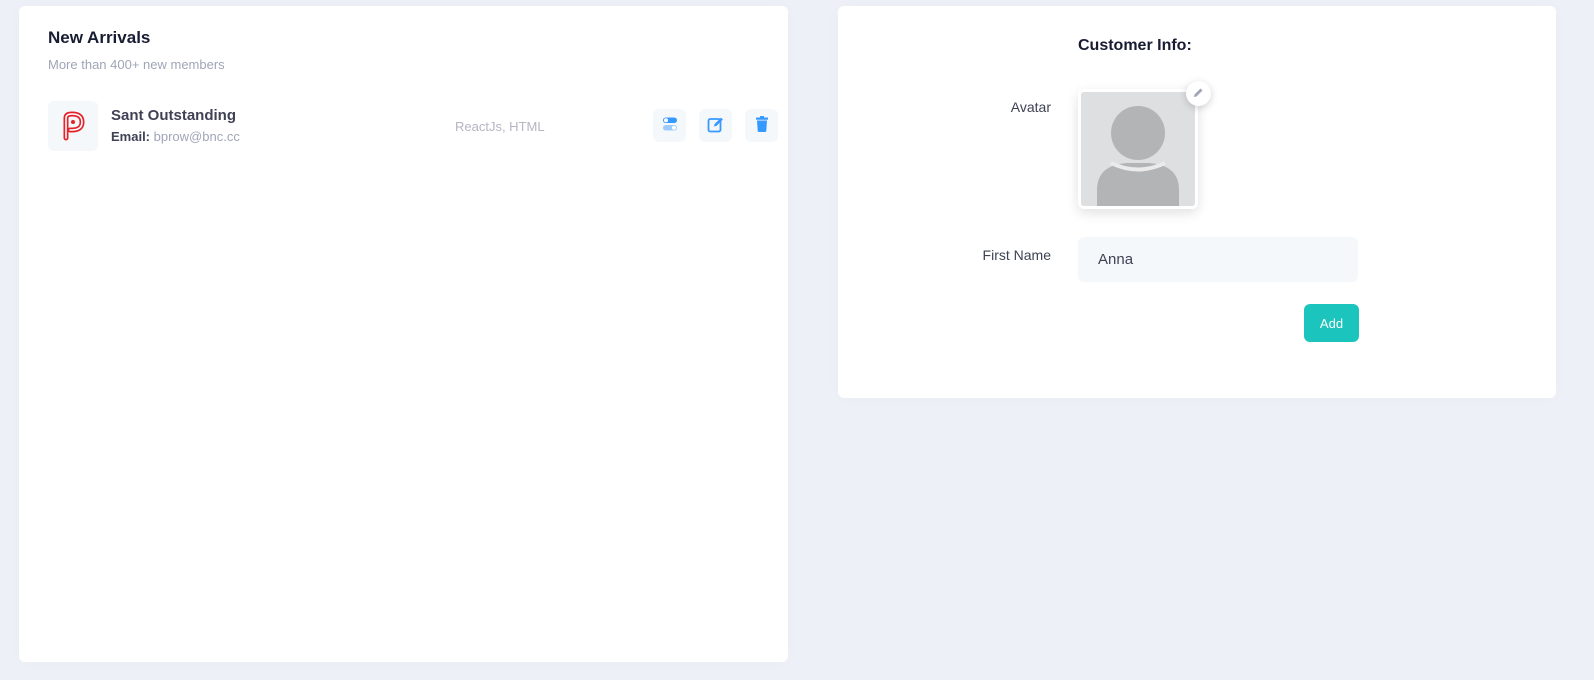  Describe the element at coordinates (1016, 255) in the screenshot. I see `first-name-label: First Name` at that location.